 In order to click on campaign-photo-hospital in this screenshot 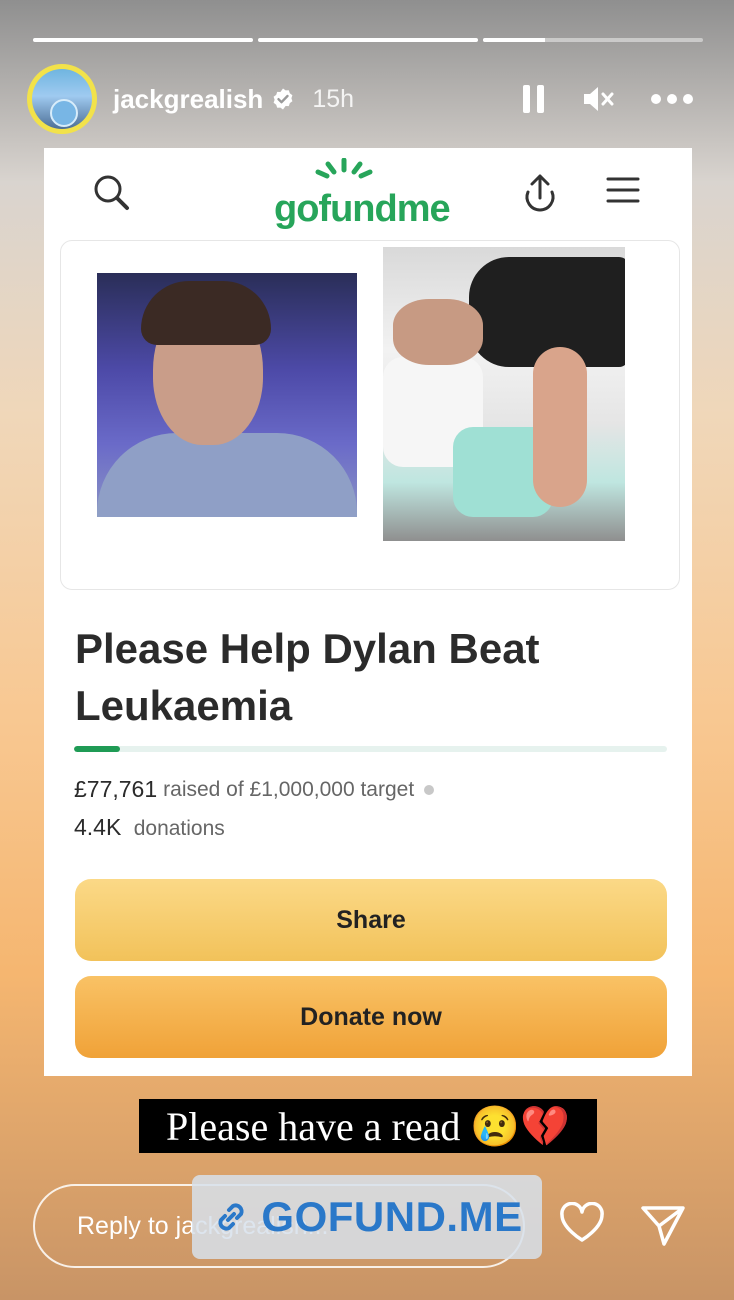, I will do `click(504, 394)`.